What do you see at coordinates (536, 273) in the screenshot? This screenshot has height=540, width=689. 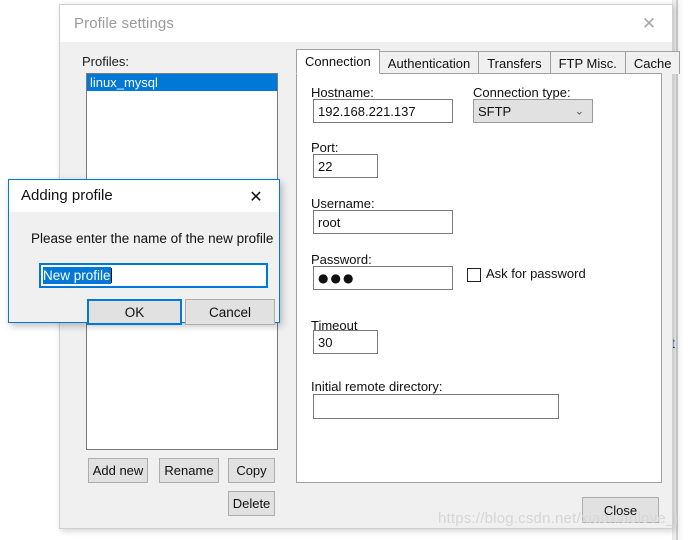 I see `ask-for-password-label: Ask for password` at bounding box center [536, 273].